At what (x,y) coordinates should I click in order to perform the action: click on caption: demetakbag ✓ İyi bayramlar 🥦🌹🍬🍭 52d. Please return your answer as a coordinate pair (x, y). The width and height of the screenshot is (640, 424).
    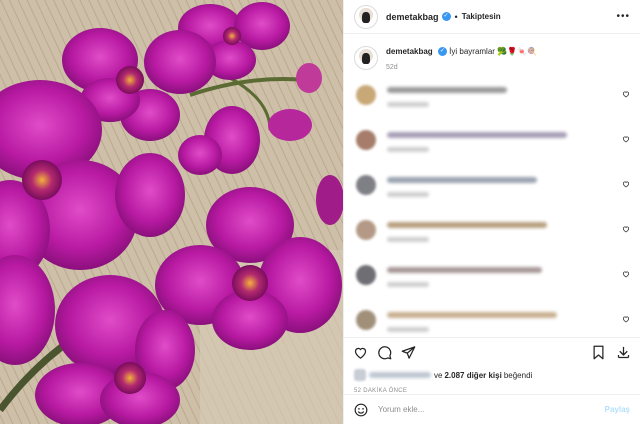
    Looking at the image, I should click on (492, 58).